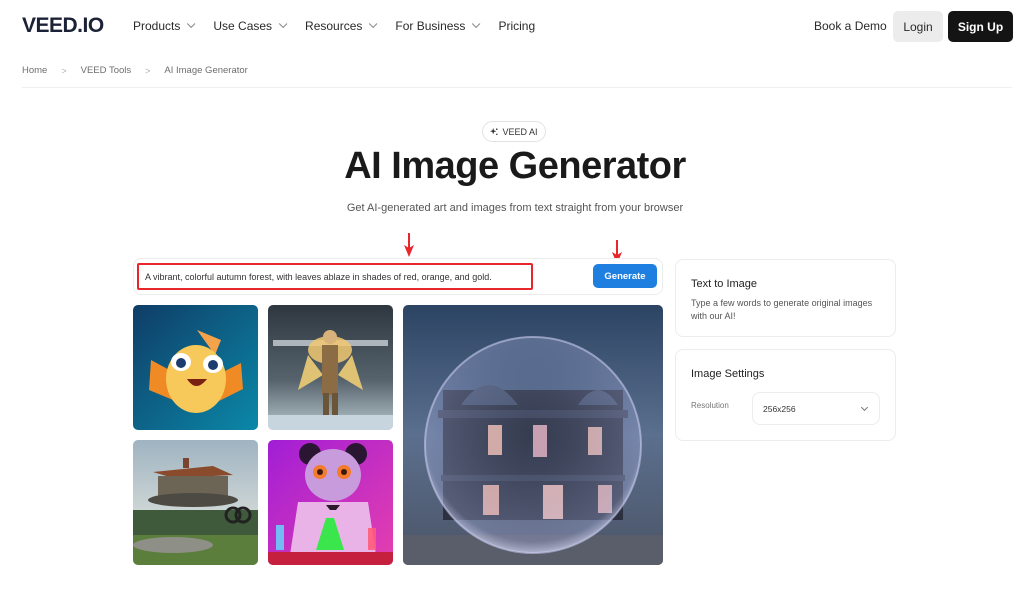 This screenshot has height=609, width=1024. I want to click on nav-label: Use Cases, so click(243, 26).